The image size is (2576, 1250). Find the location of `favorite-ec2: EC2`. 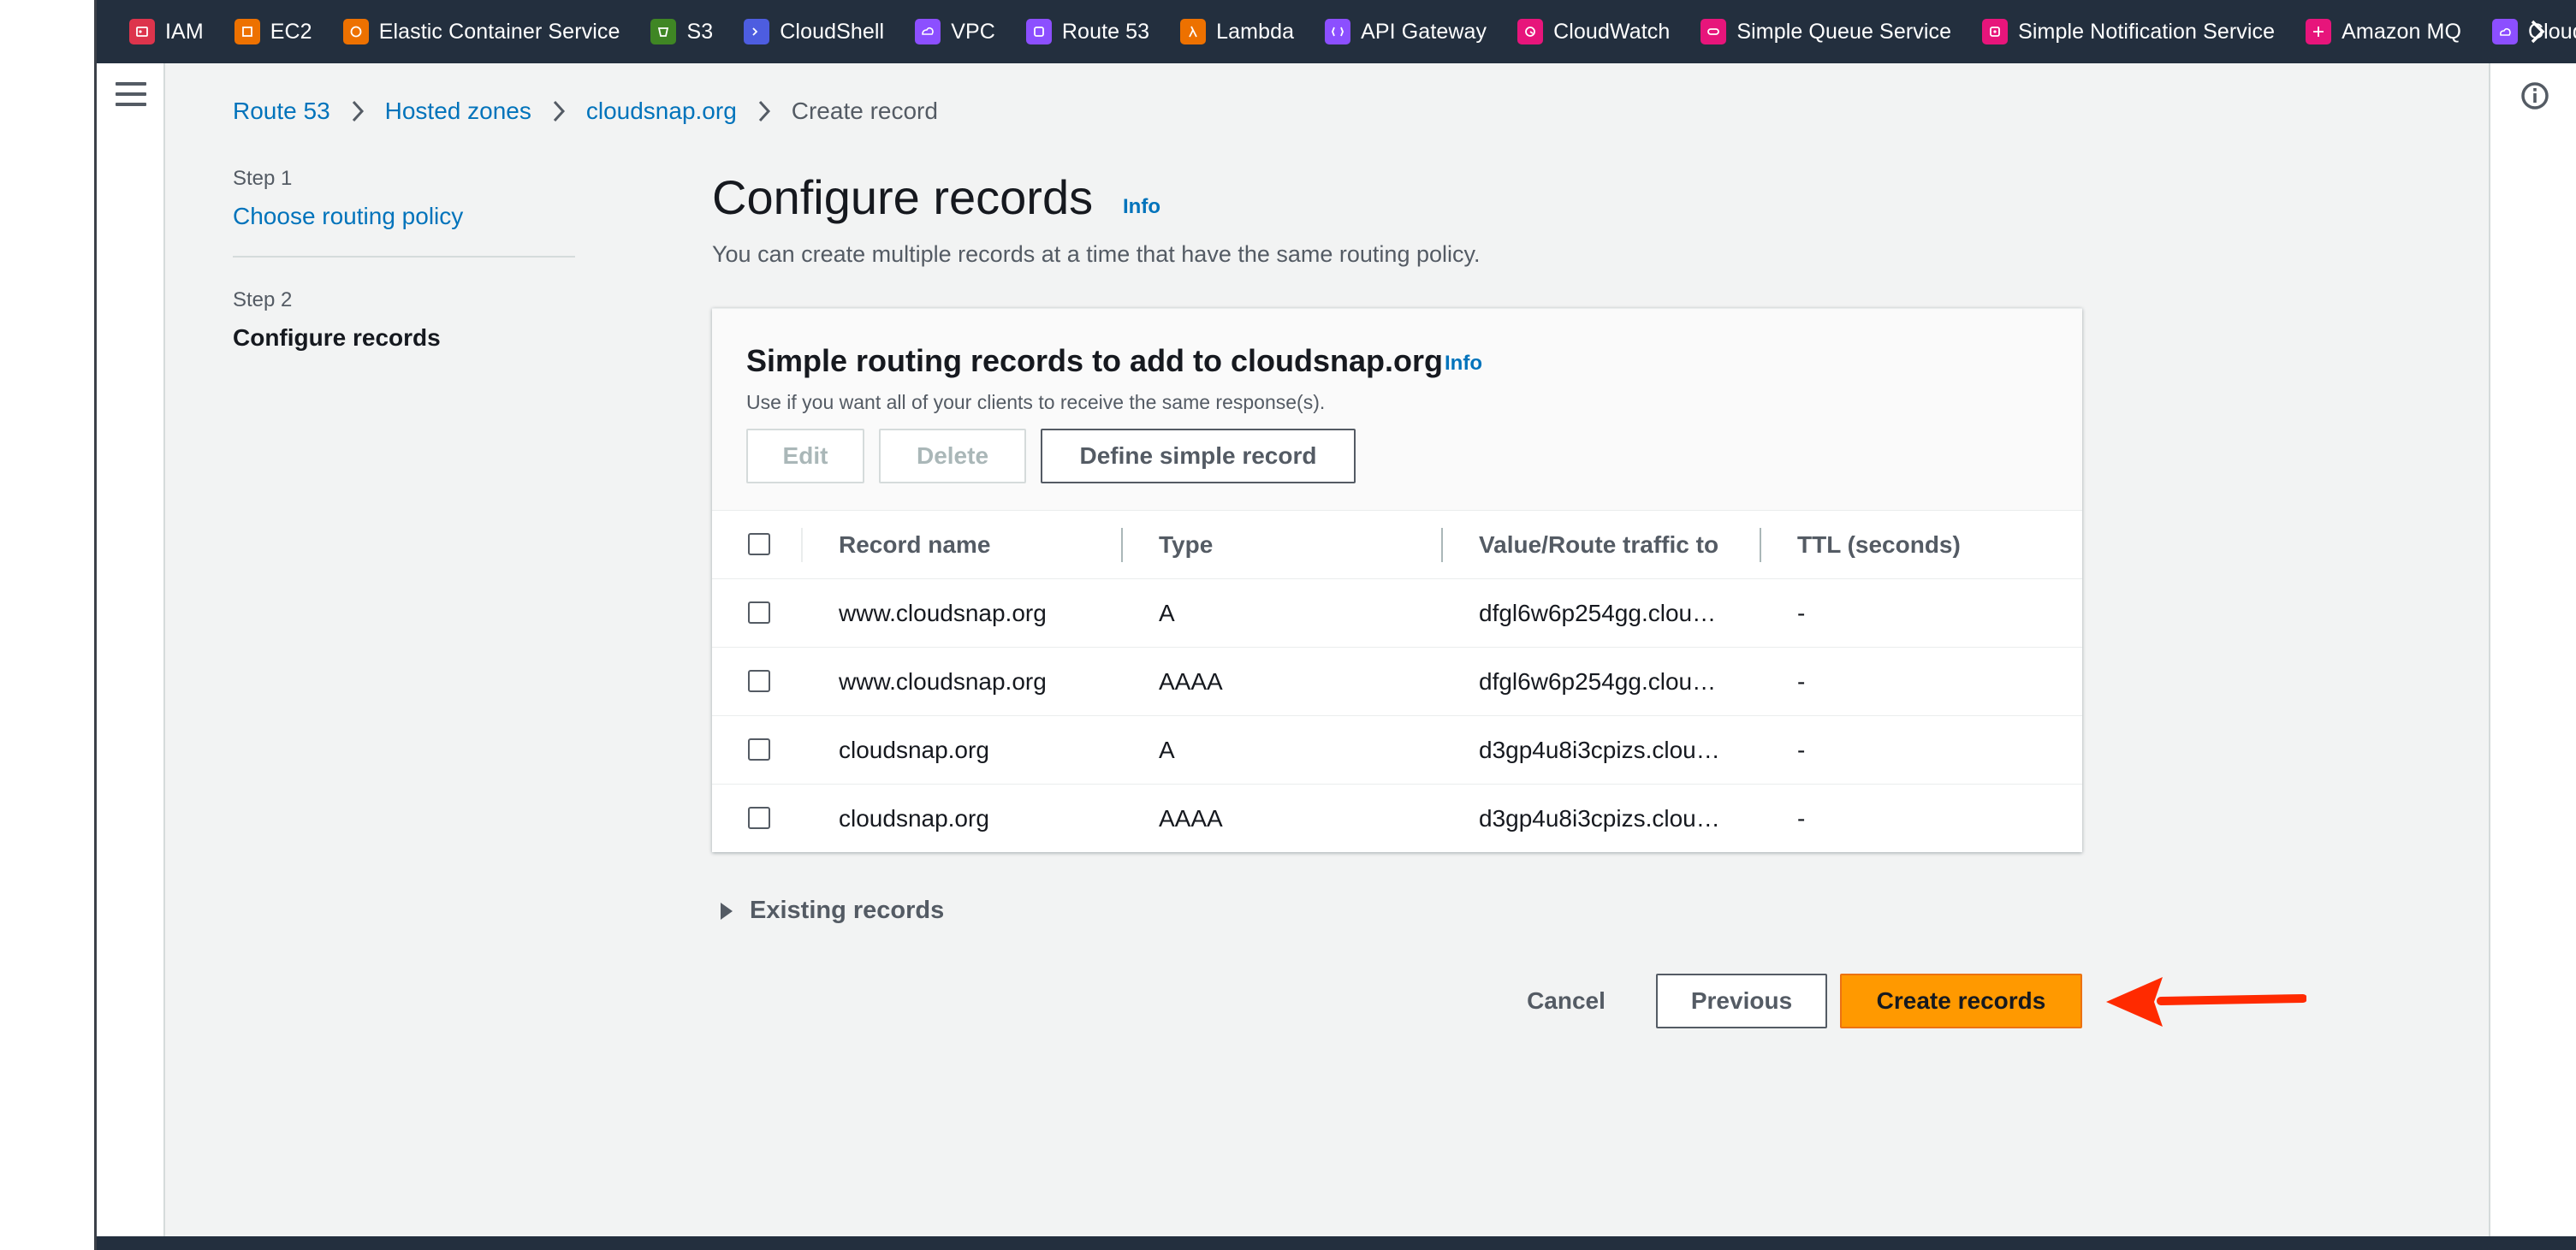

favorite-ec2: EC2 is located at coordinates (273, 31).